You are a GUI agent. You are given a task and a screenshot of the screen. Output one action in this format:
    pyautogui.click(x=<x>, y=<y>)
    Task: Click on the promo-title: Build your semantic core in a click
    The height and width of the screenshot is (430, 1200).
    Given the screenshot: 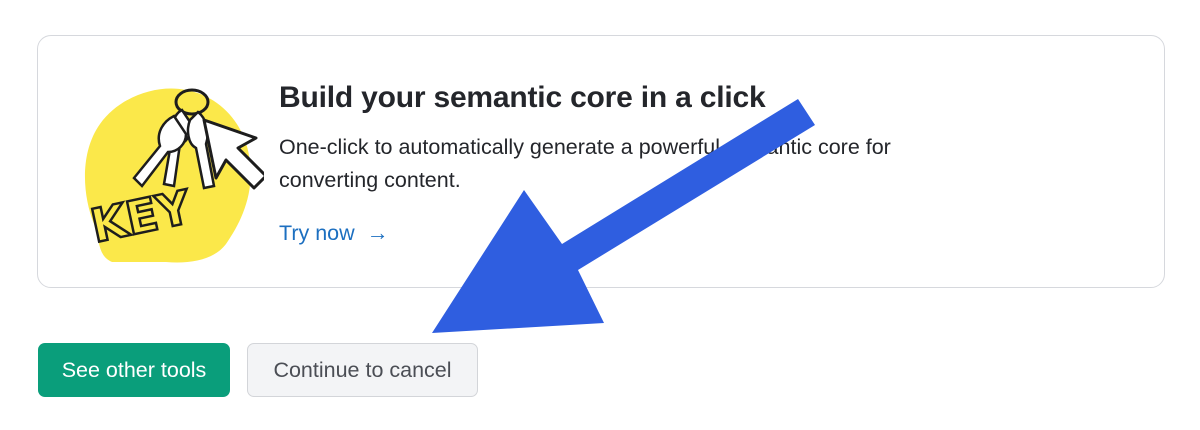 What is the action you would take?
    pyautogui.click(x=522, y=97)
    